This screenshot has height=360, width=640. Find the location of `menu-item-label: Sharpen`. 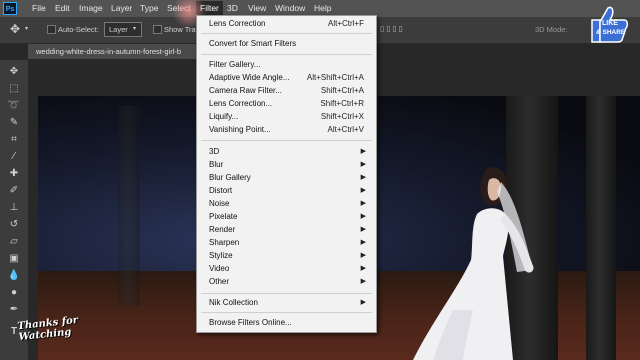

menu-item-label: Sharpen is located at coordinates (224, 242).